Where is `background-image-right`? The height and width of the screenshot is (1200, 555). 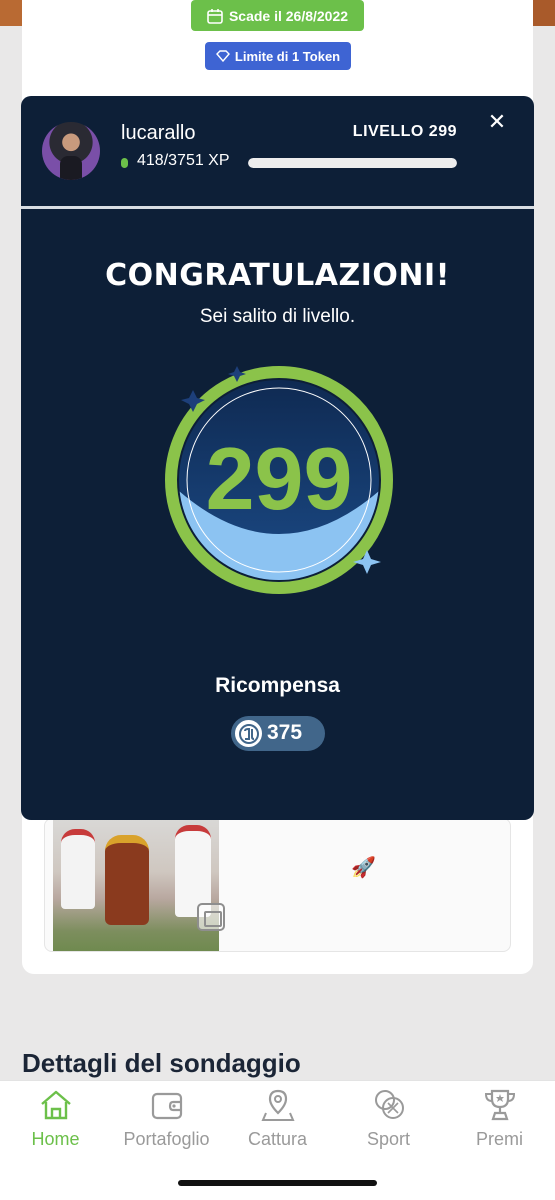 background-image-right is located at coordinates (544, 13).